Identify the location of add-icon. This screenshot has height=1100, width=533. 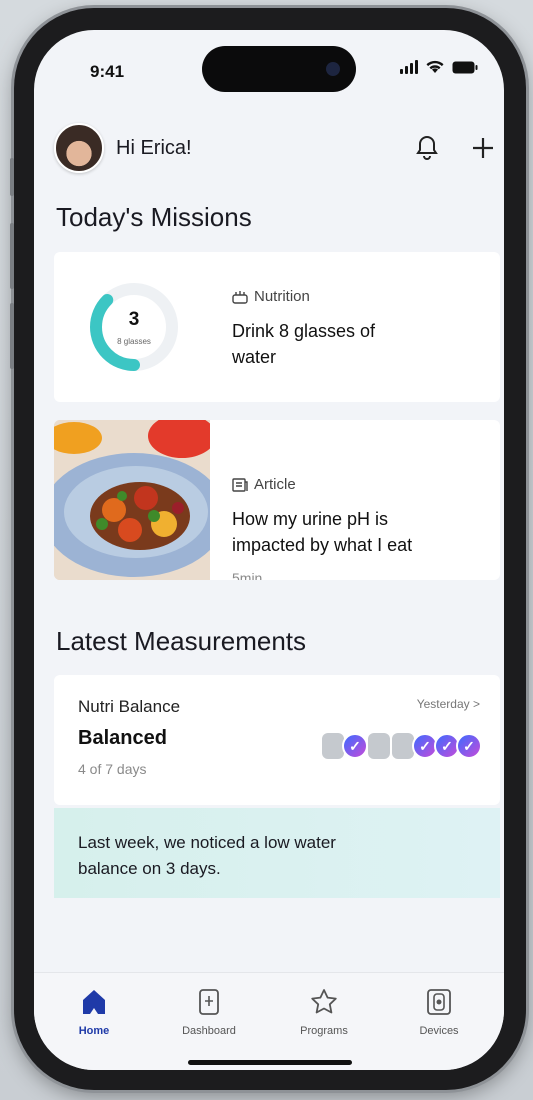
(483, 148).